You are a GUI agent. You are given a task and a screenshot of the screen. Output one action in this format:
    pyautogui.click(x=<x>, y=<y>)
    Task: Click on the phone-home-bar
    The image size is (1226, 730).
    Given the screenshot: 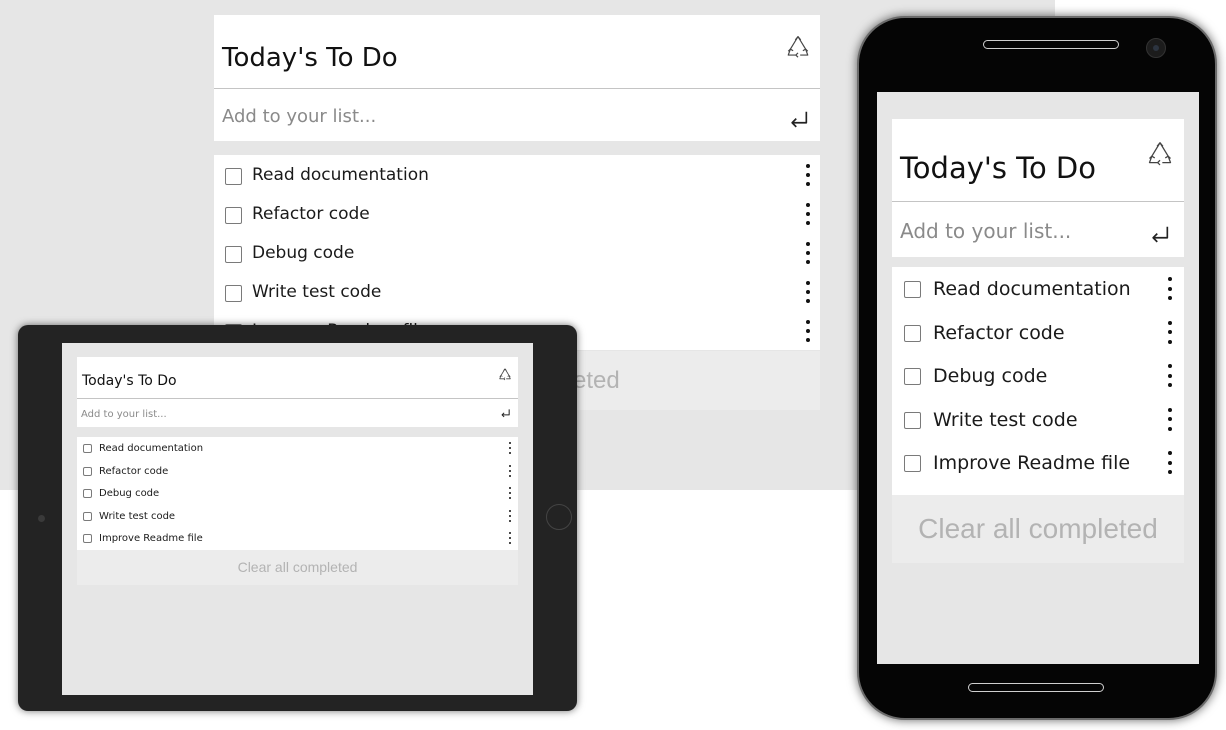 What is the action you would take?
    pyautogui.click(x=1036, y=687)
    